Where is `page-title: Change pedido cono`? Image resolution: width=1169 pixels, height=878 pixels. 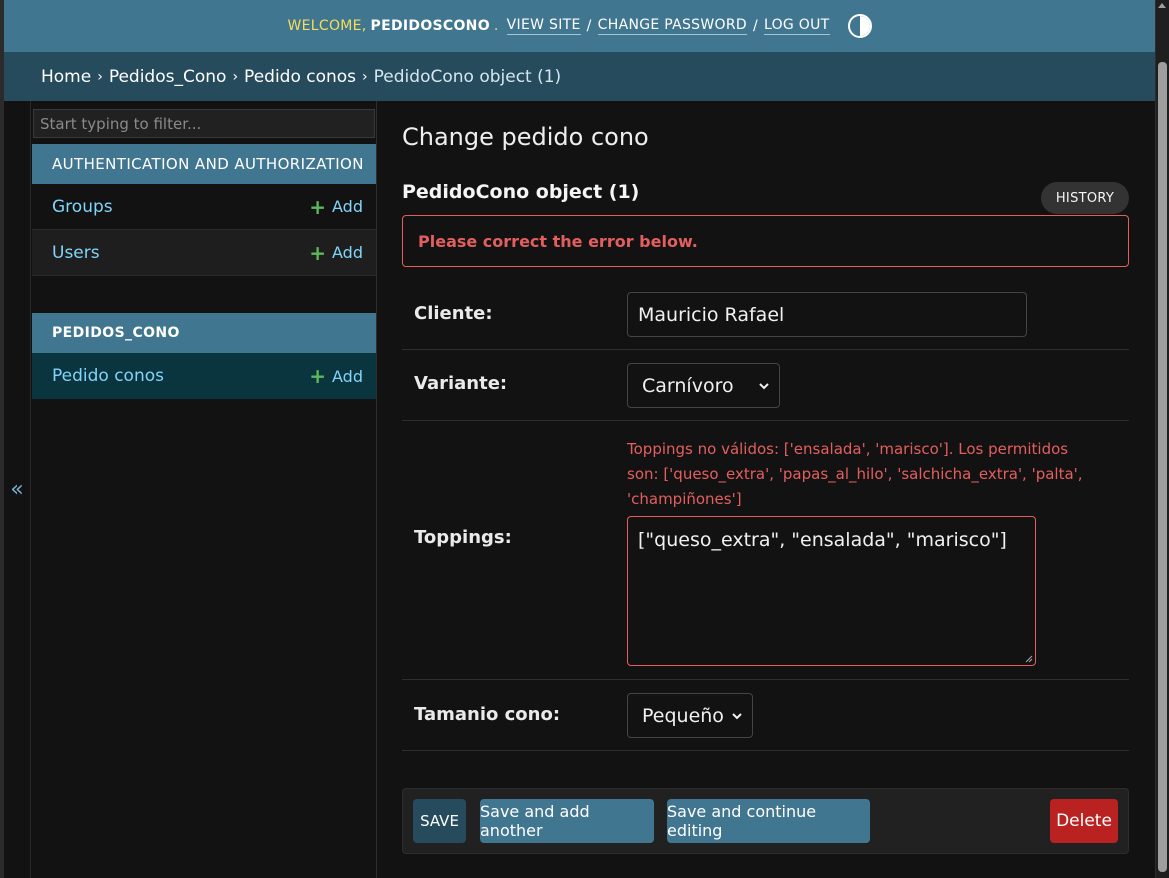 page-title: Change pedido cono is located at coordinates (525, 137).